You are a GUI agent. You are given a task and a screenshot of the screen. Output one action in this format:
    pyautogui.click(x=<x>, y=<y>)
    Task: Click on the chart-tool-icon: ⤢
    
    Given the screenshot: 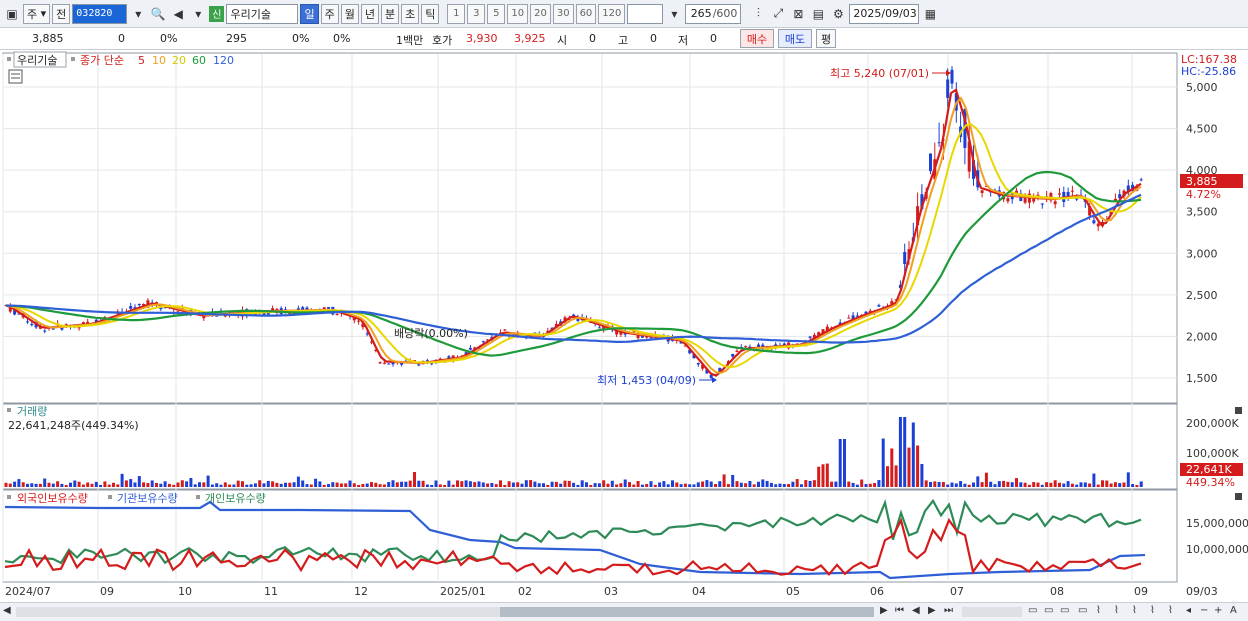 What is the action you would take?
    pyautogui.click(x=778, y=14)
    